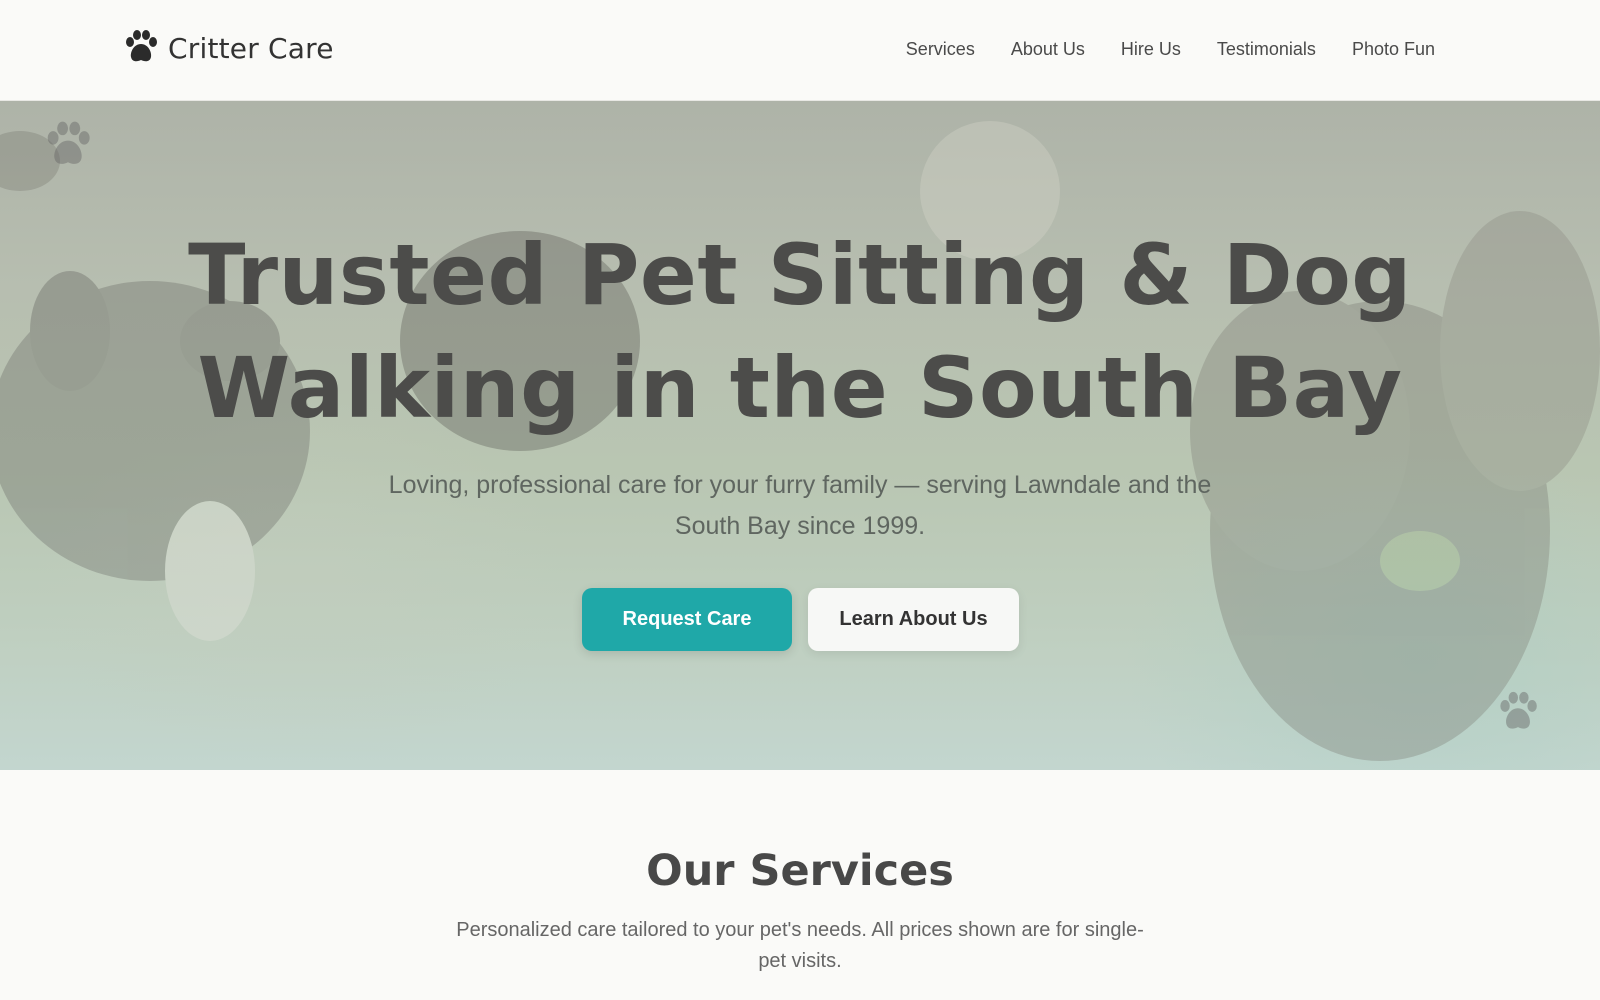 The height and width of the screenshot is (1000, 1600). I want to click on nav-hire-us: Hire Us, so click(1151, 49).